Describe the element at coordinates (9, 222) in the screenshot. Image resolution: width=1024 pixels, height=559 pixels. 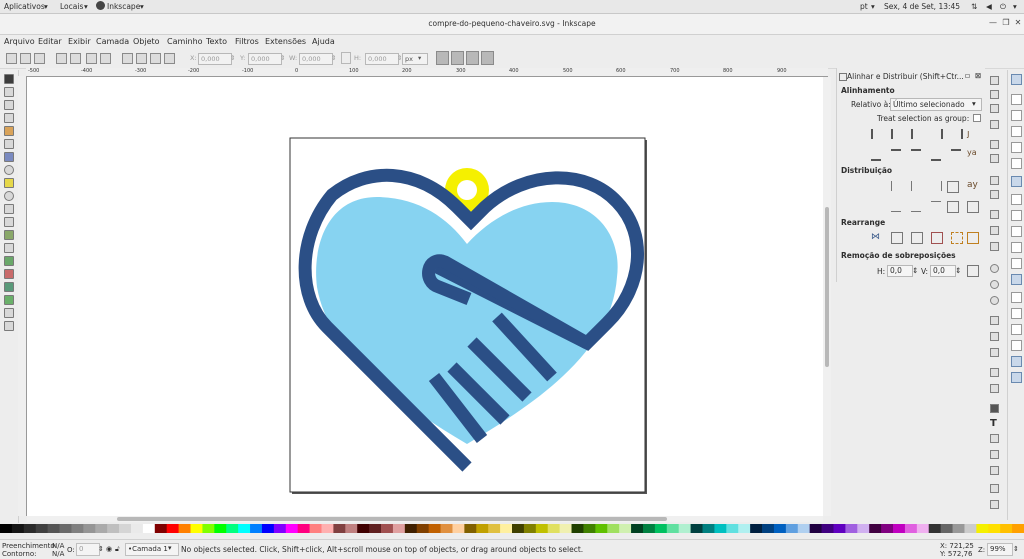
I see `pen-tool-icon` at that location.